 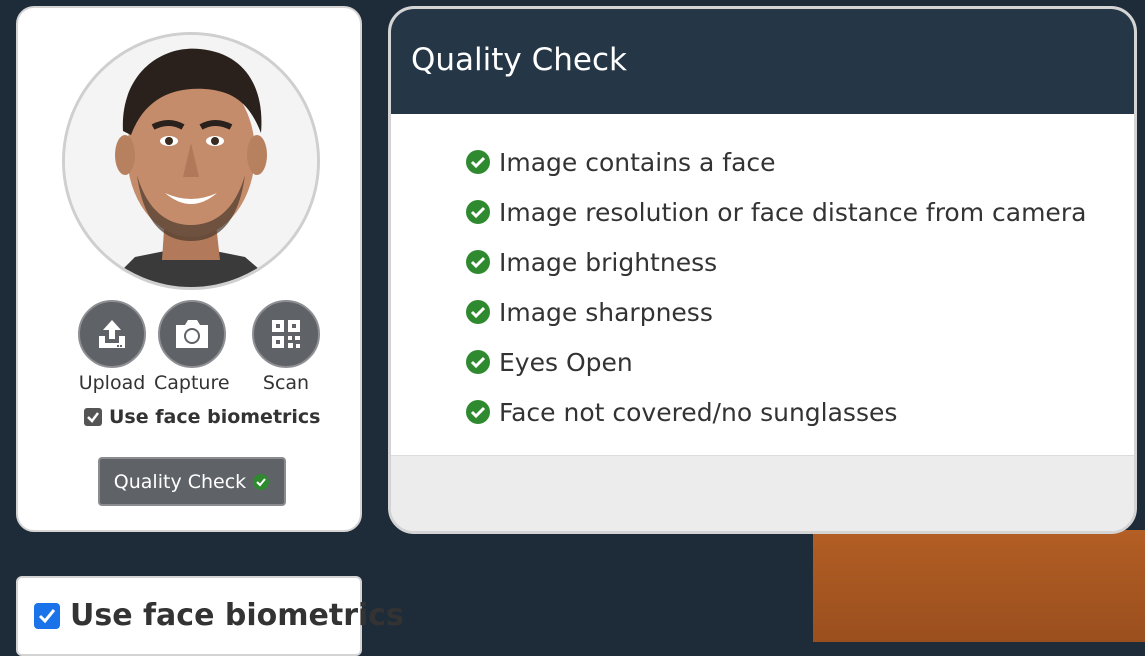 I want to click on face-photo-illustration, so click(x=191, y=161).